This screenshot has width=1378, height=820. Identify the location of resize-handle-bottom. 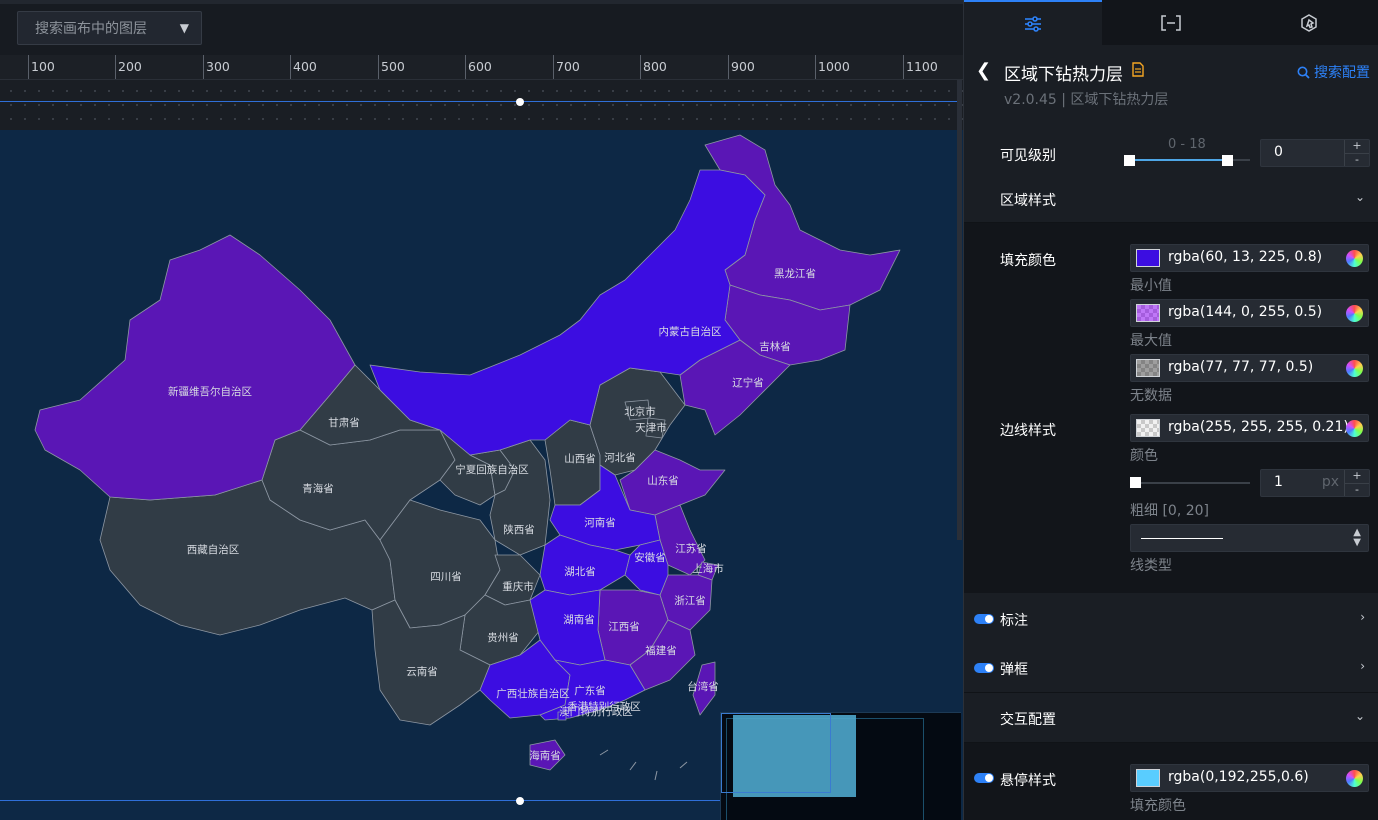
(520, 801).